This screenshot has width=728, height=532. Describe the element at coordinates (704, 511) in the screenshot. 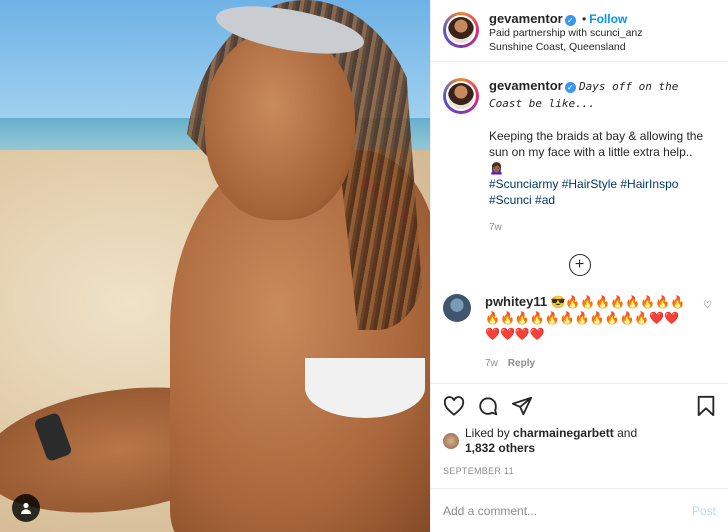

I see `post-comment-button: Post` at that location.